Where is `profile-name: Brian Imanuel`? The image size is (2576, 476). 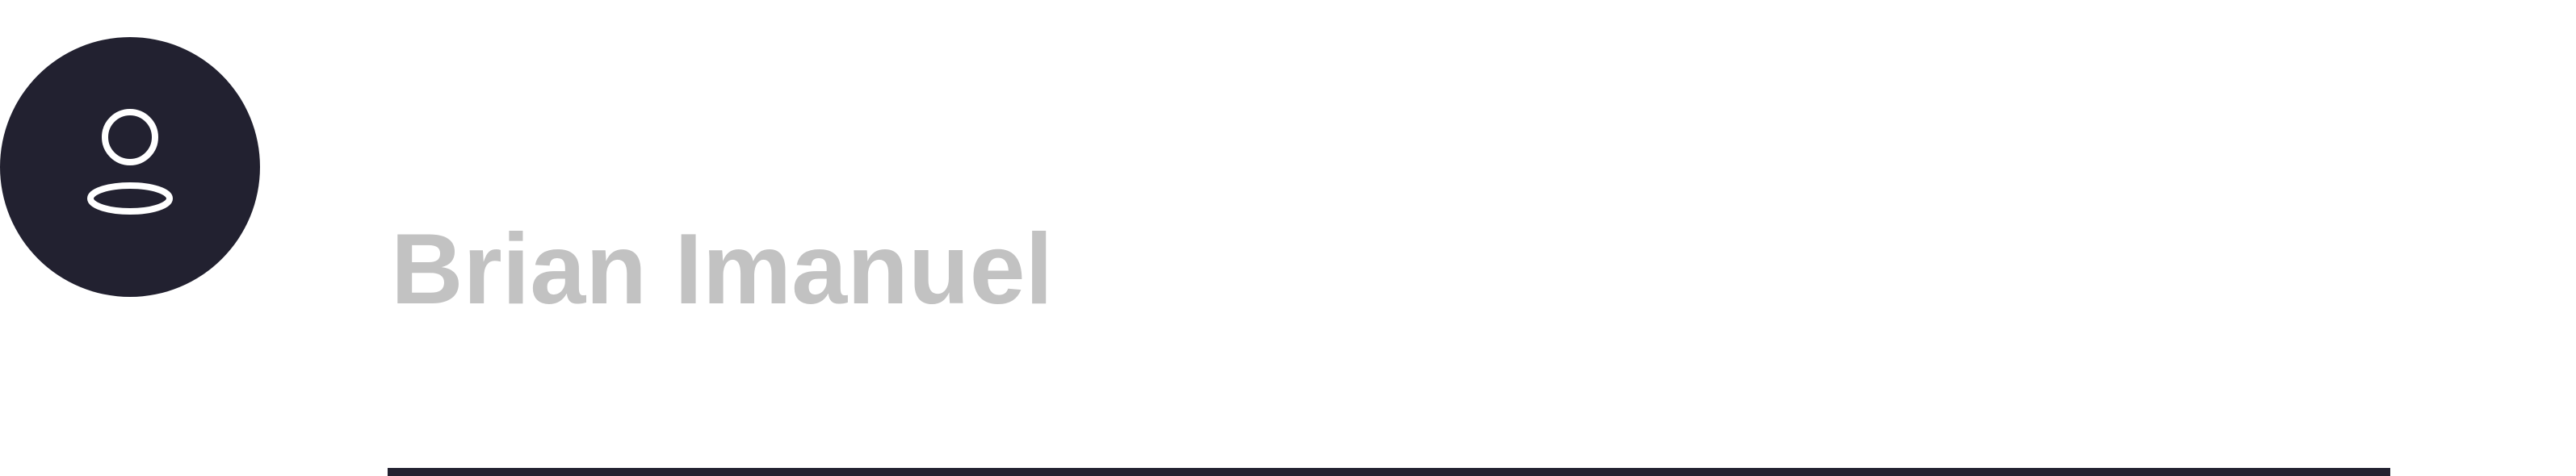 profile-name: Brian Imanuel is located at coordinates (722, 270).